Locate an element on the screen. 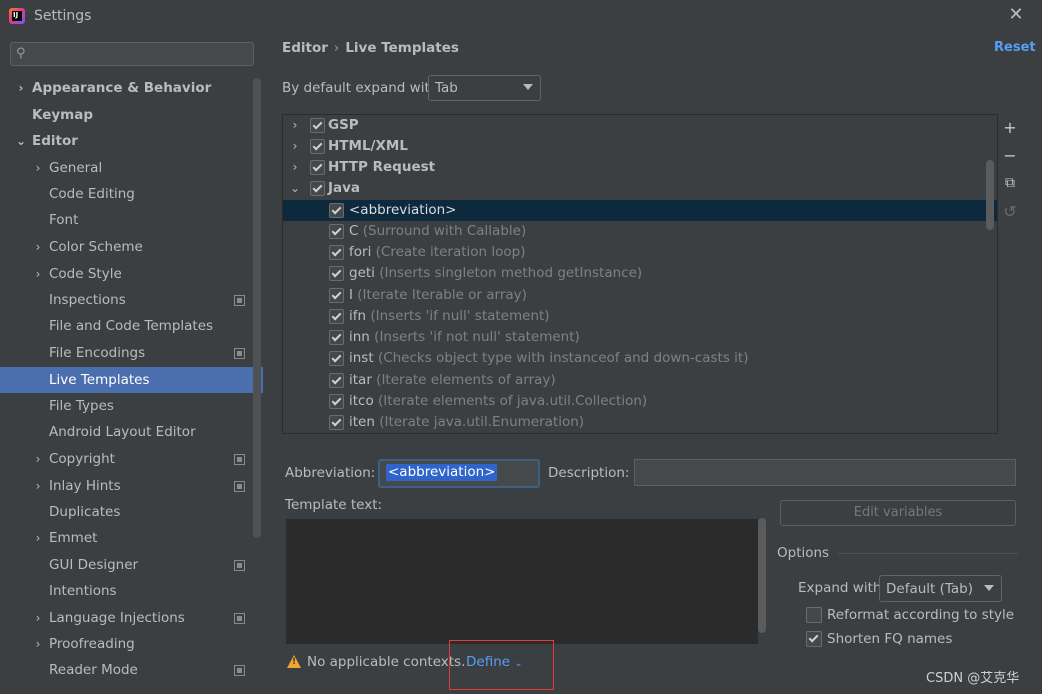 This screenshot has height=694, width=1042. sidebar-item-file-code-templates: File and Code Templates is located at coordinates (126, 326).